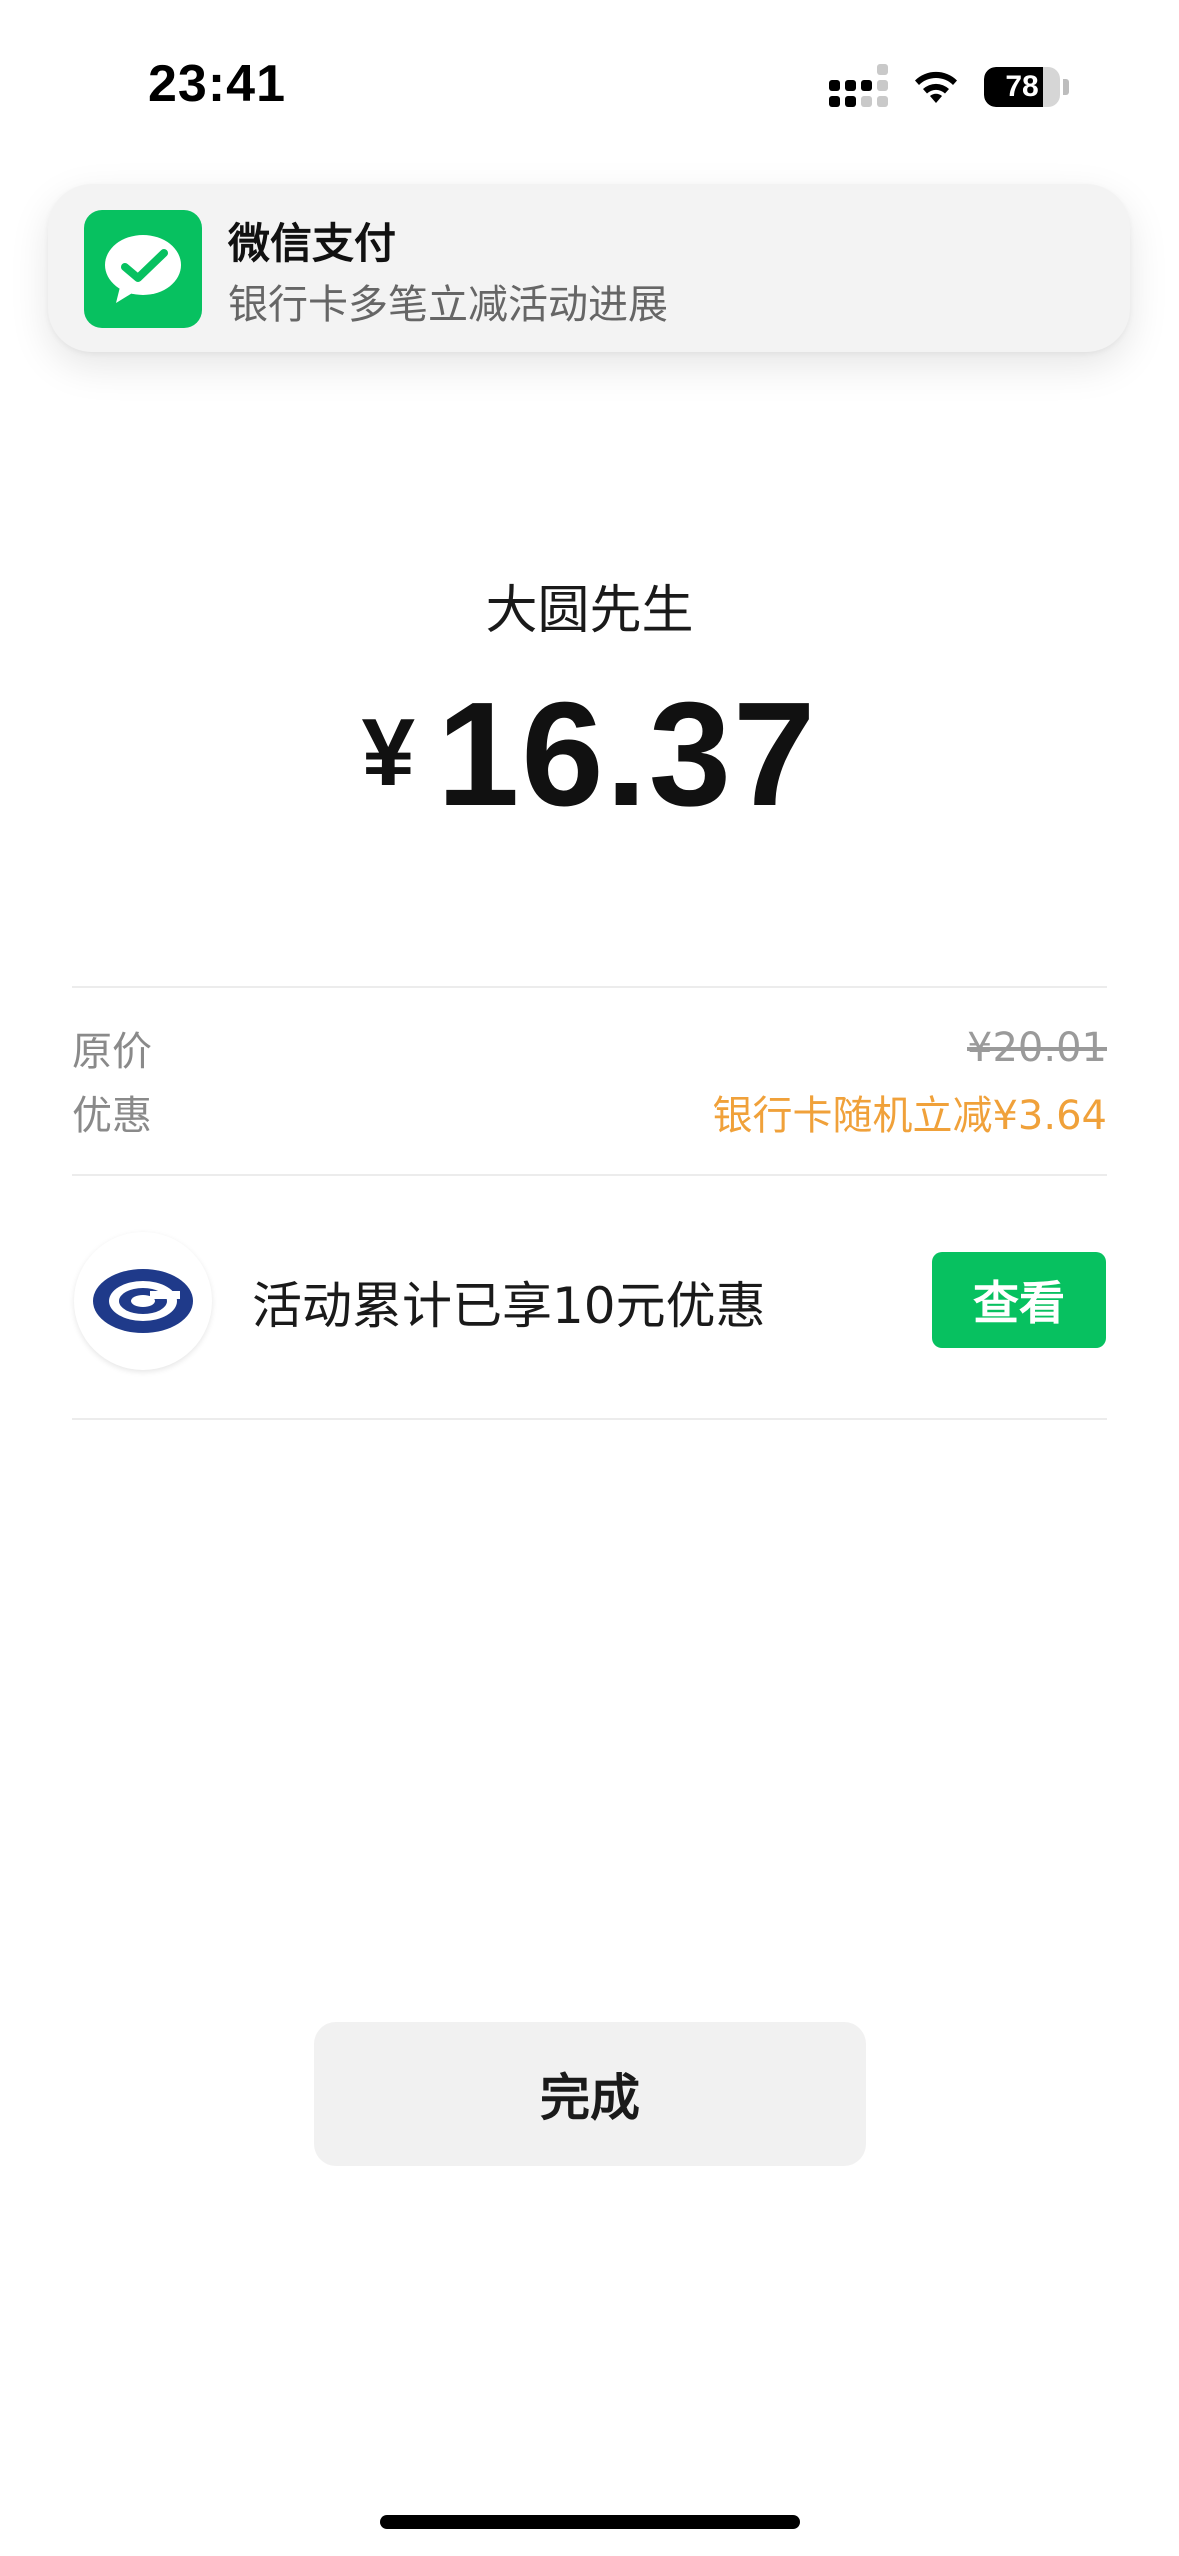 Image resolution: width=1179 pixels, height=2556 pixels. I want to click on status-time: 23:41, so click(217, 84).